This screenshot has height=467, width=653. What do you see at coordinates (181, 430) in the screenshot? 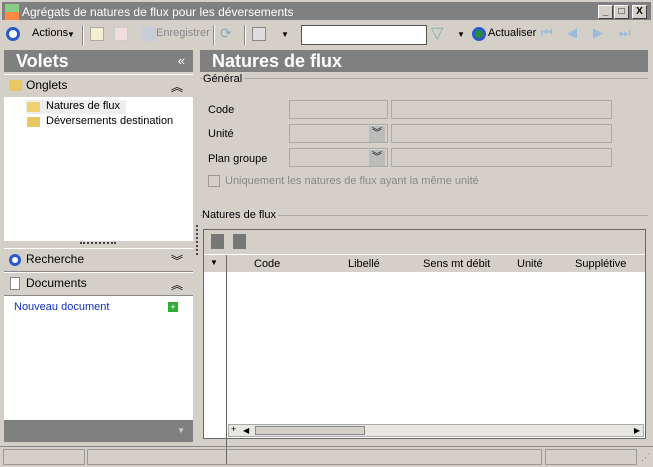
I see `chevron-down-icon: ▼` at bounding box center [181, 430].